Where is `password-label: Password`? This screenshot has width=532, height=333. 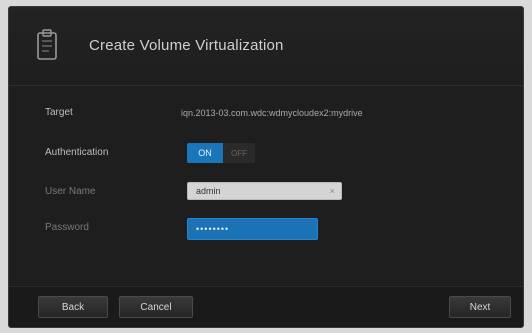 password-label: Password is located at coordinates (67, 227).